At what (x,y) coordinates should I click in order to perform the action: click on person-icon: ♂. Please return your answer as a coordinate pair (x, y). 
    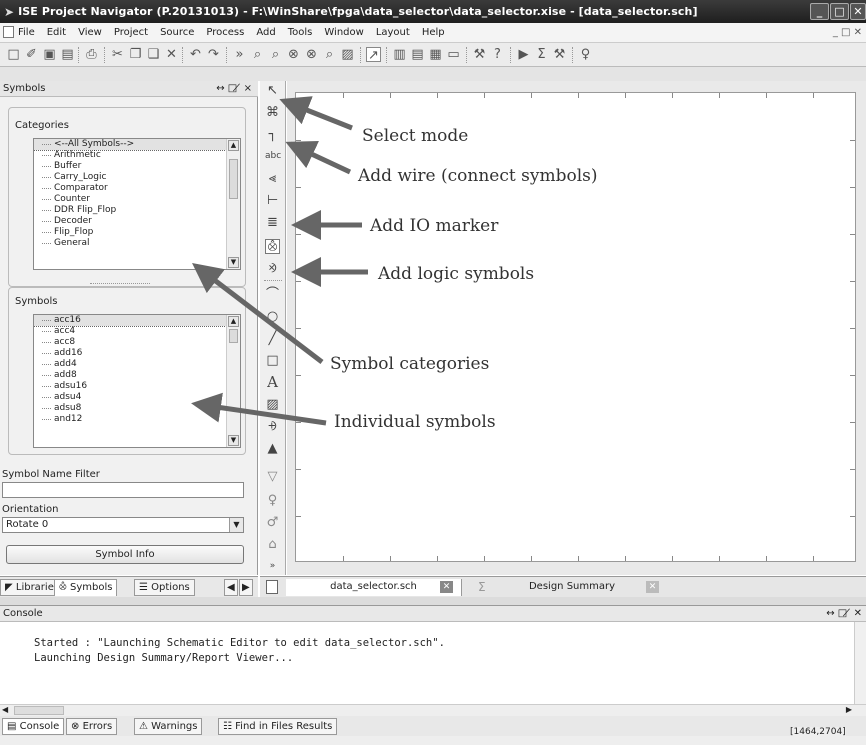
    Looking at the image, I should click on (272, 522).